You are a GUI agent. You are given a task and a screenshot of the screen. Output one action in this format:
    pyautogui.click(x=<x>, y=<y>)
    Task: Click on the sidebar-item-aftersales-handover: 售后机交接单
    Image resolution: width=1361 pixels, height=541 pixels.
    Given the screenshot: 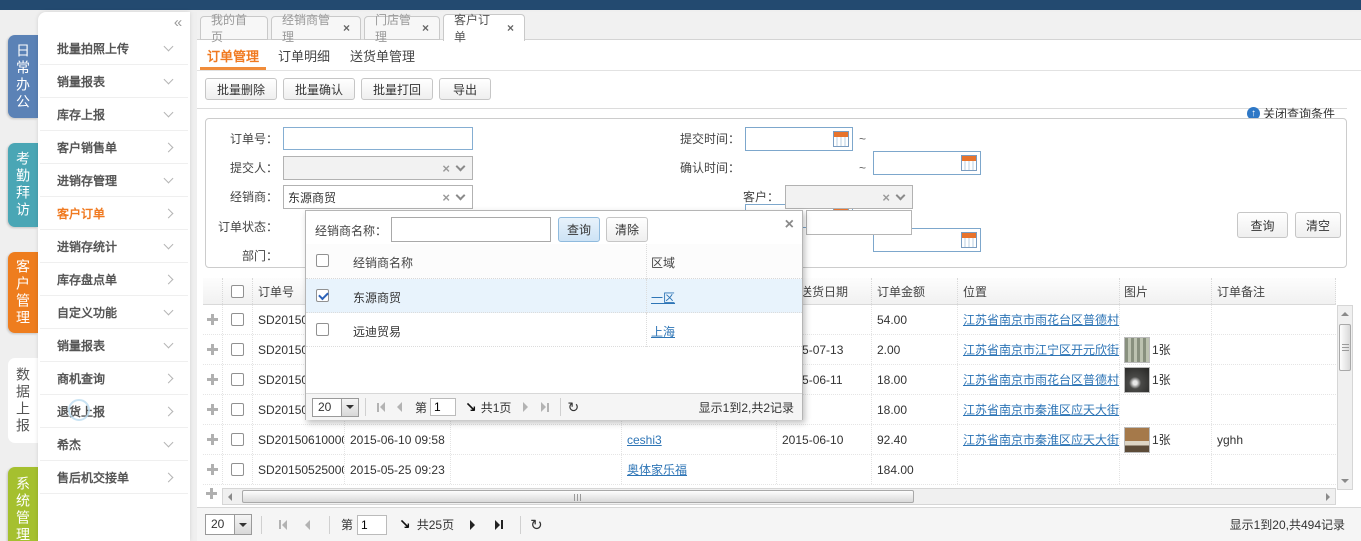 What is the action you would take?
    pyautogui.click(x=114, y=477)
    